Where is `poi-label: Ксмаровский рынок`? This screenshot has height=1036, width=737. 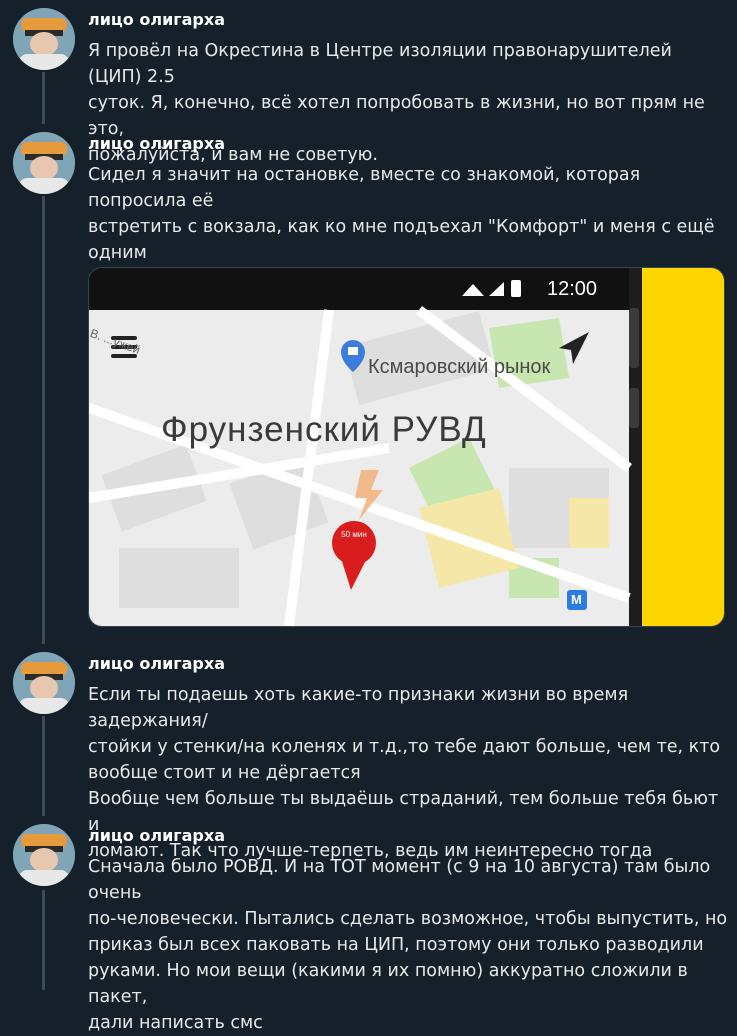
poi-label: Ксмаровский рынок is located at coordinates (459, 367).